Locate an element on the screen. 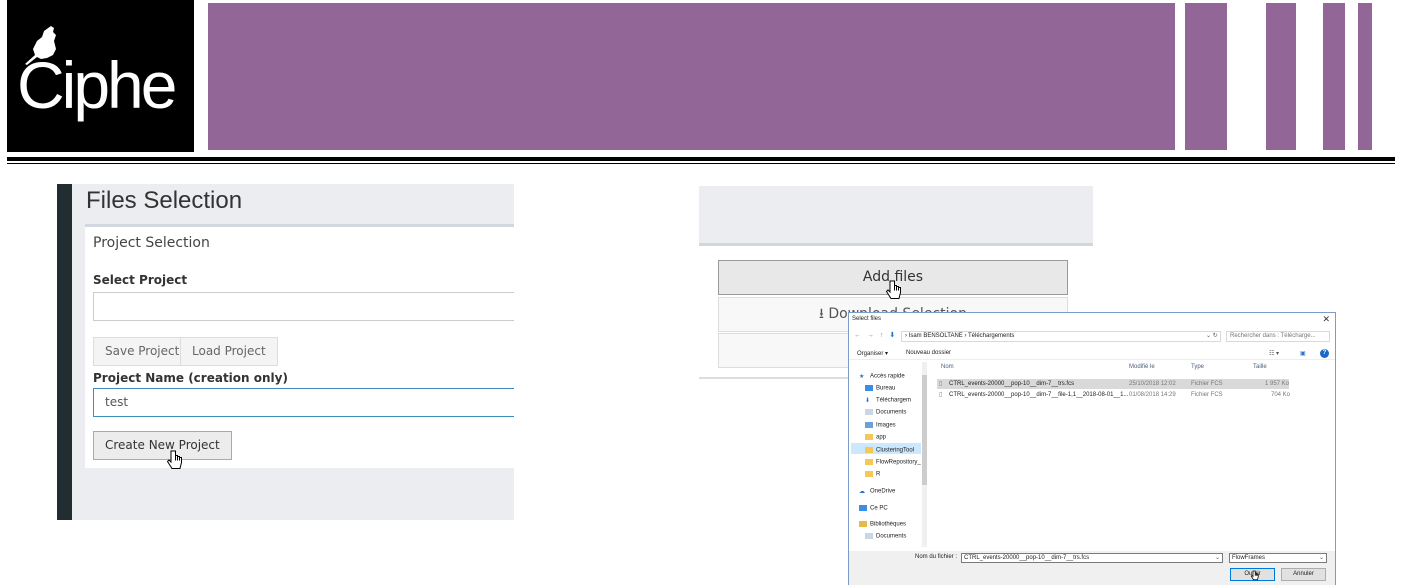 The image size is (1402, 587). header-divider is located at coordinates (701, 159).